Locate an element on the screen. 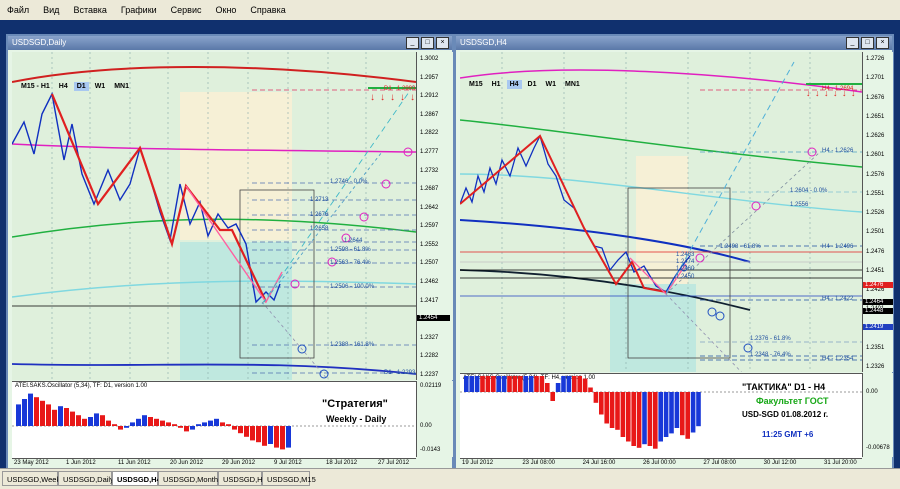  menu-item: Сервис is located at coordinates (186, 10).